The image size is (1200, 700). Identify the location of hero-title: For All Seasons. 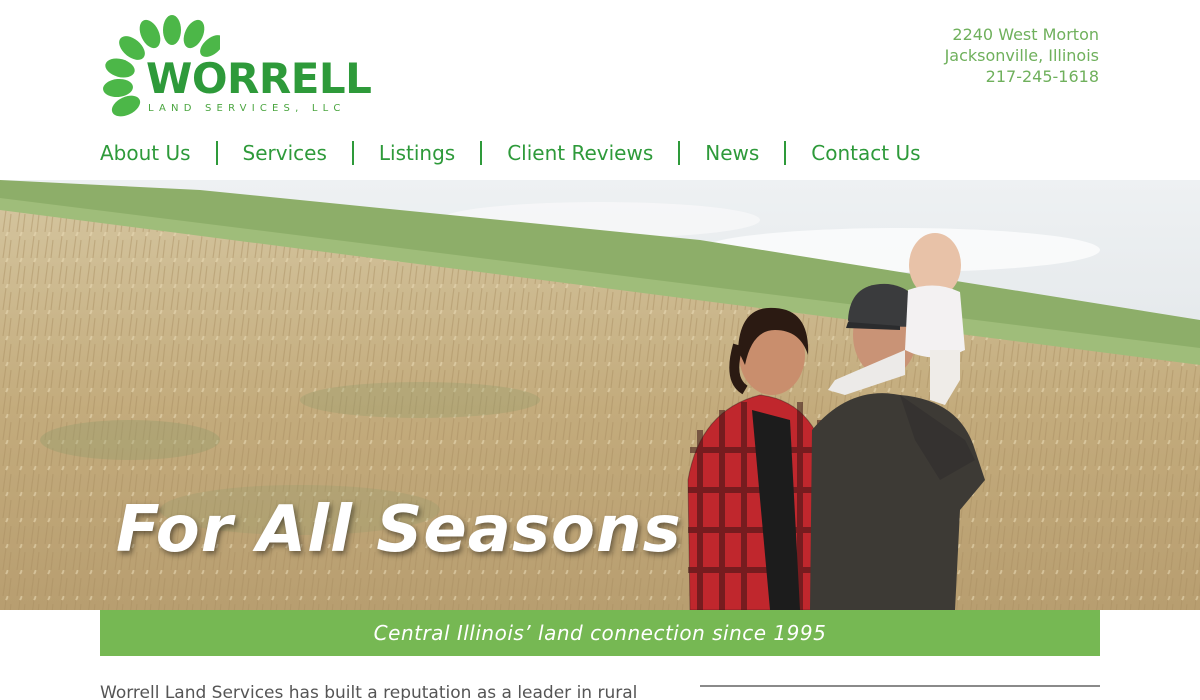
(399, 530).